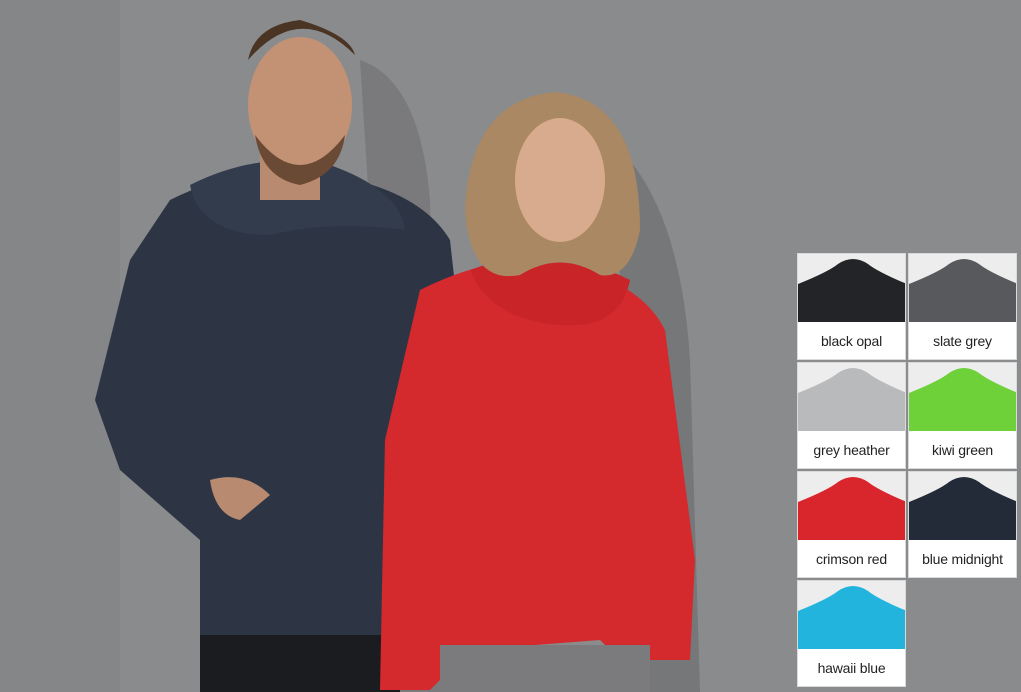 This screenshot has width=1021, height=692. I want to click on swatch-label: kiwi green, so click(962, 449).